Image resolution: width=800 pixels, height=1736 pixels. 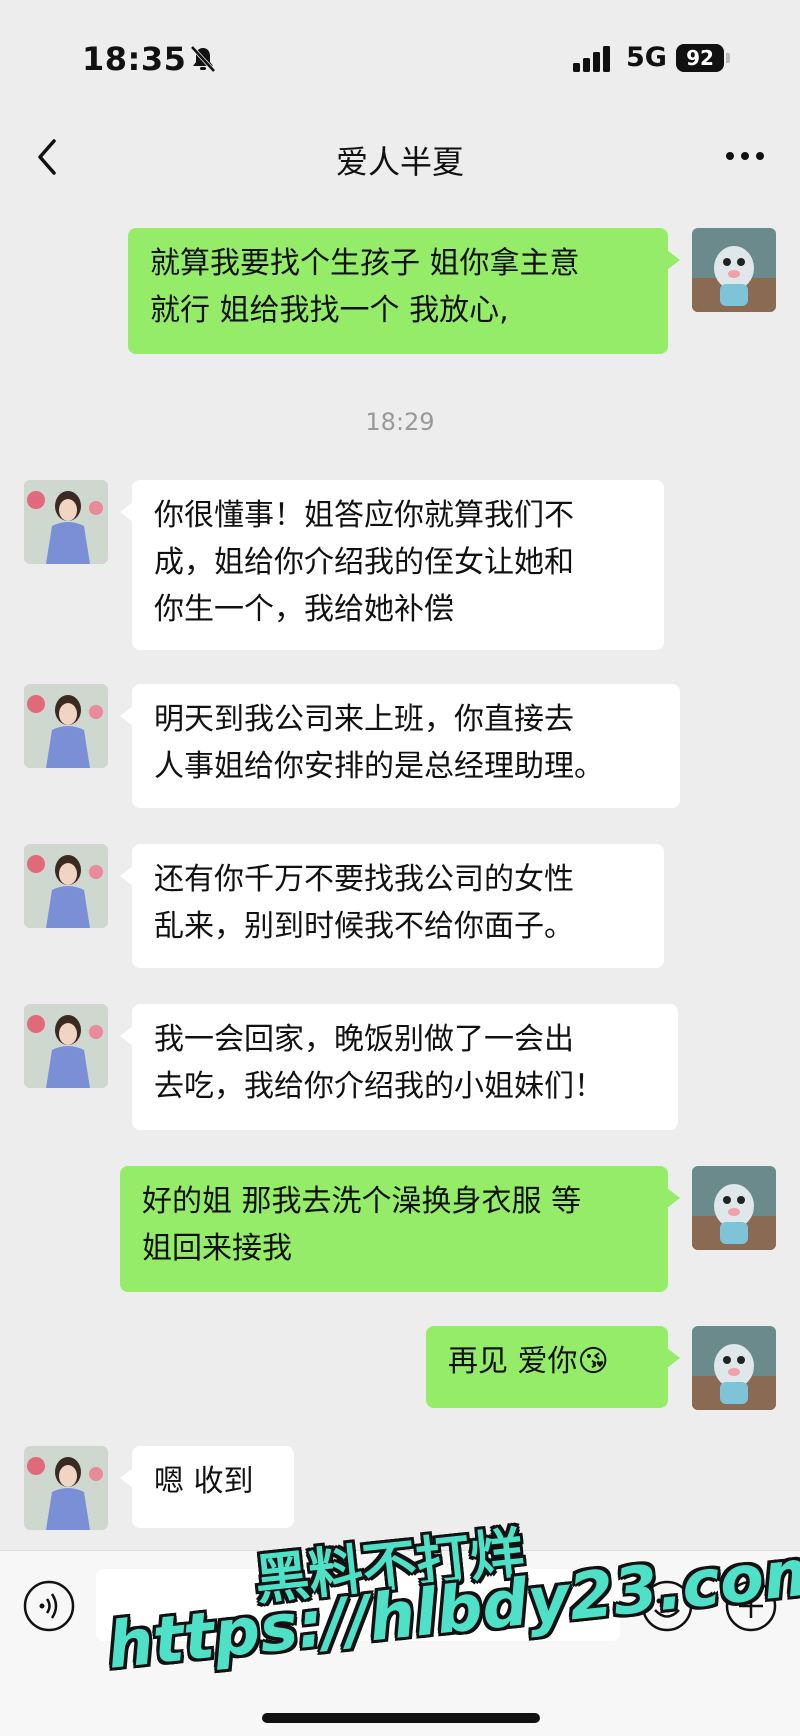 I want to click on message-line: 你生一个，我给她补偿, so click(x=304, y=609).